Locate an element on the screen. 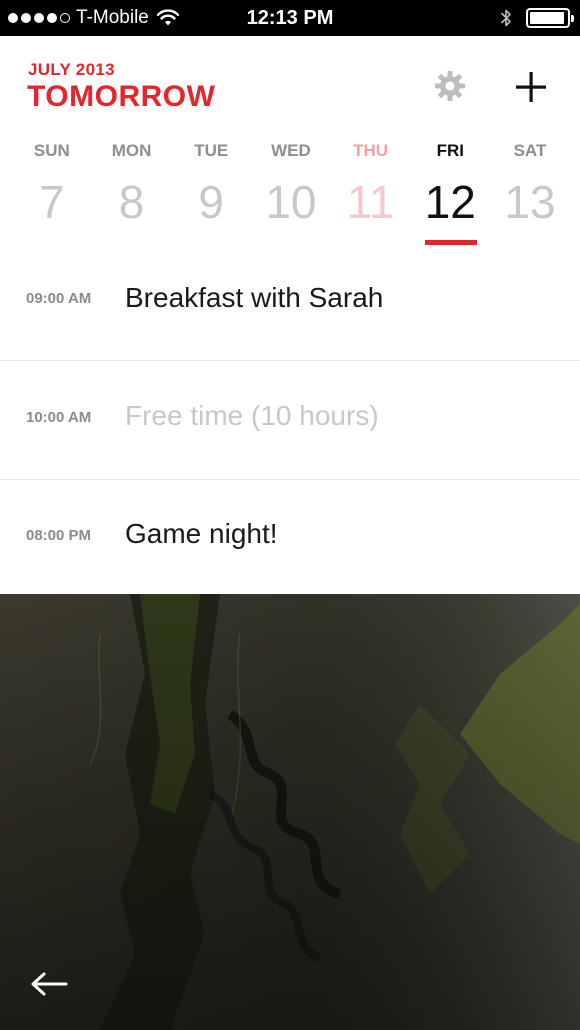 The width and height of the screenshot is (580, 1030). status-bar: T-Mobile 12:13 PM is located at coordinates (290, 18).